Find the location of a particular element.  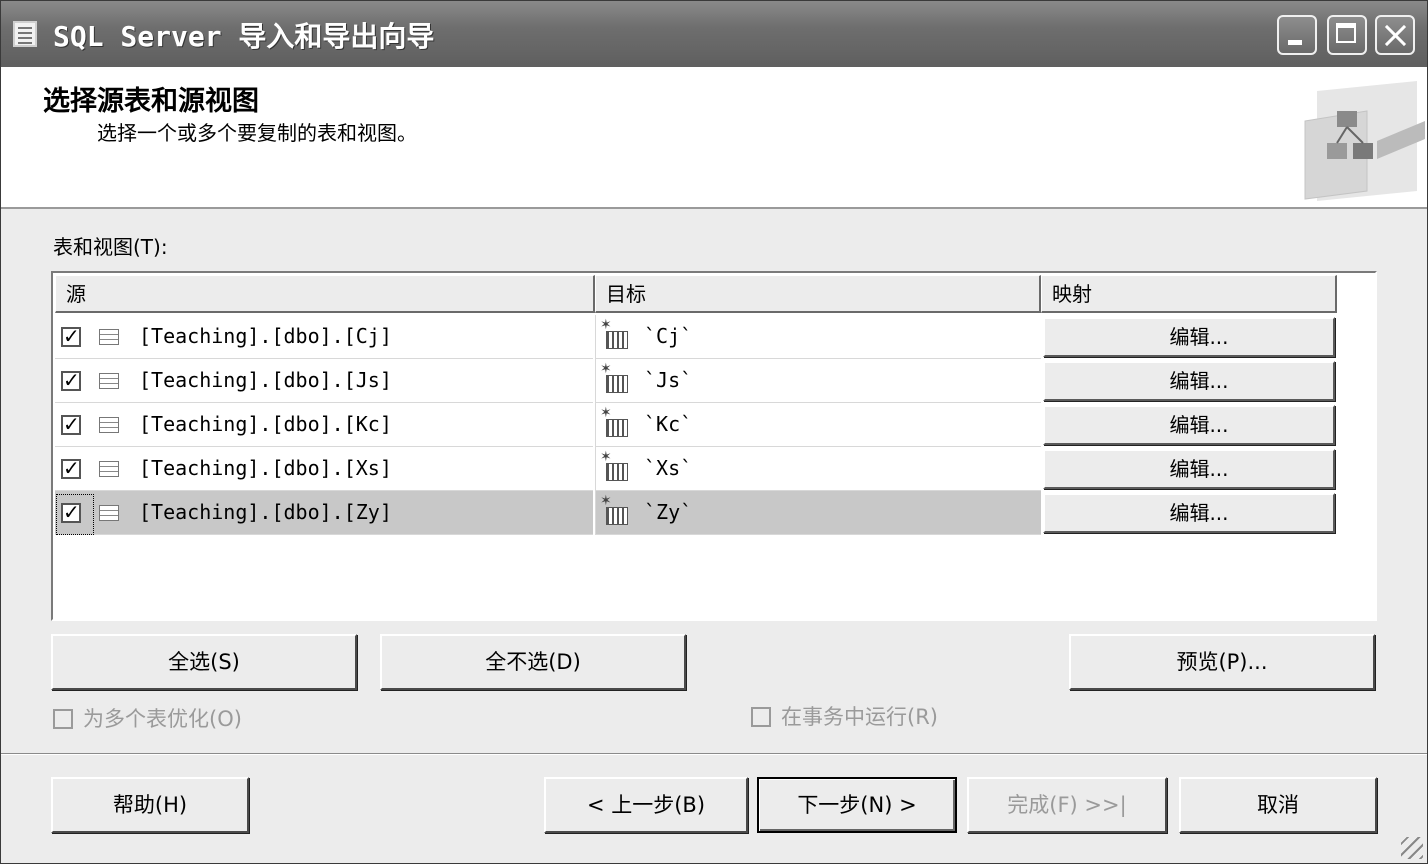

optimize-multi-table-option: 为多个表优化(O) is located at coordinates (147, 718).